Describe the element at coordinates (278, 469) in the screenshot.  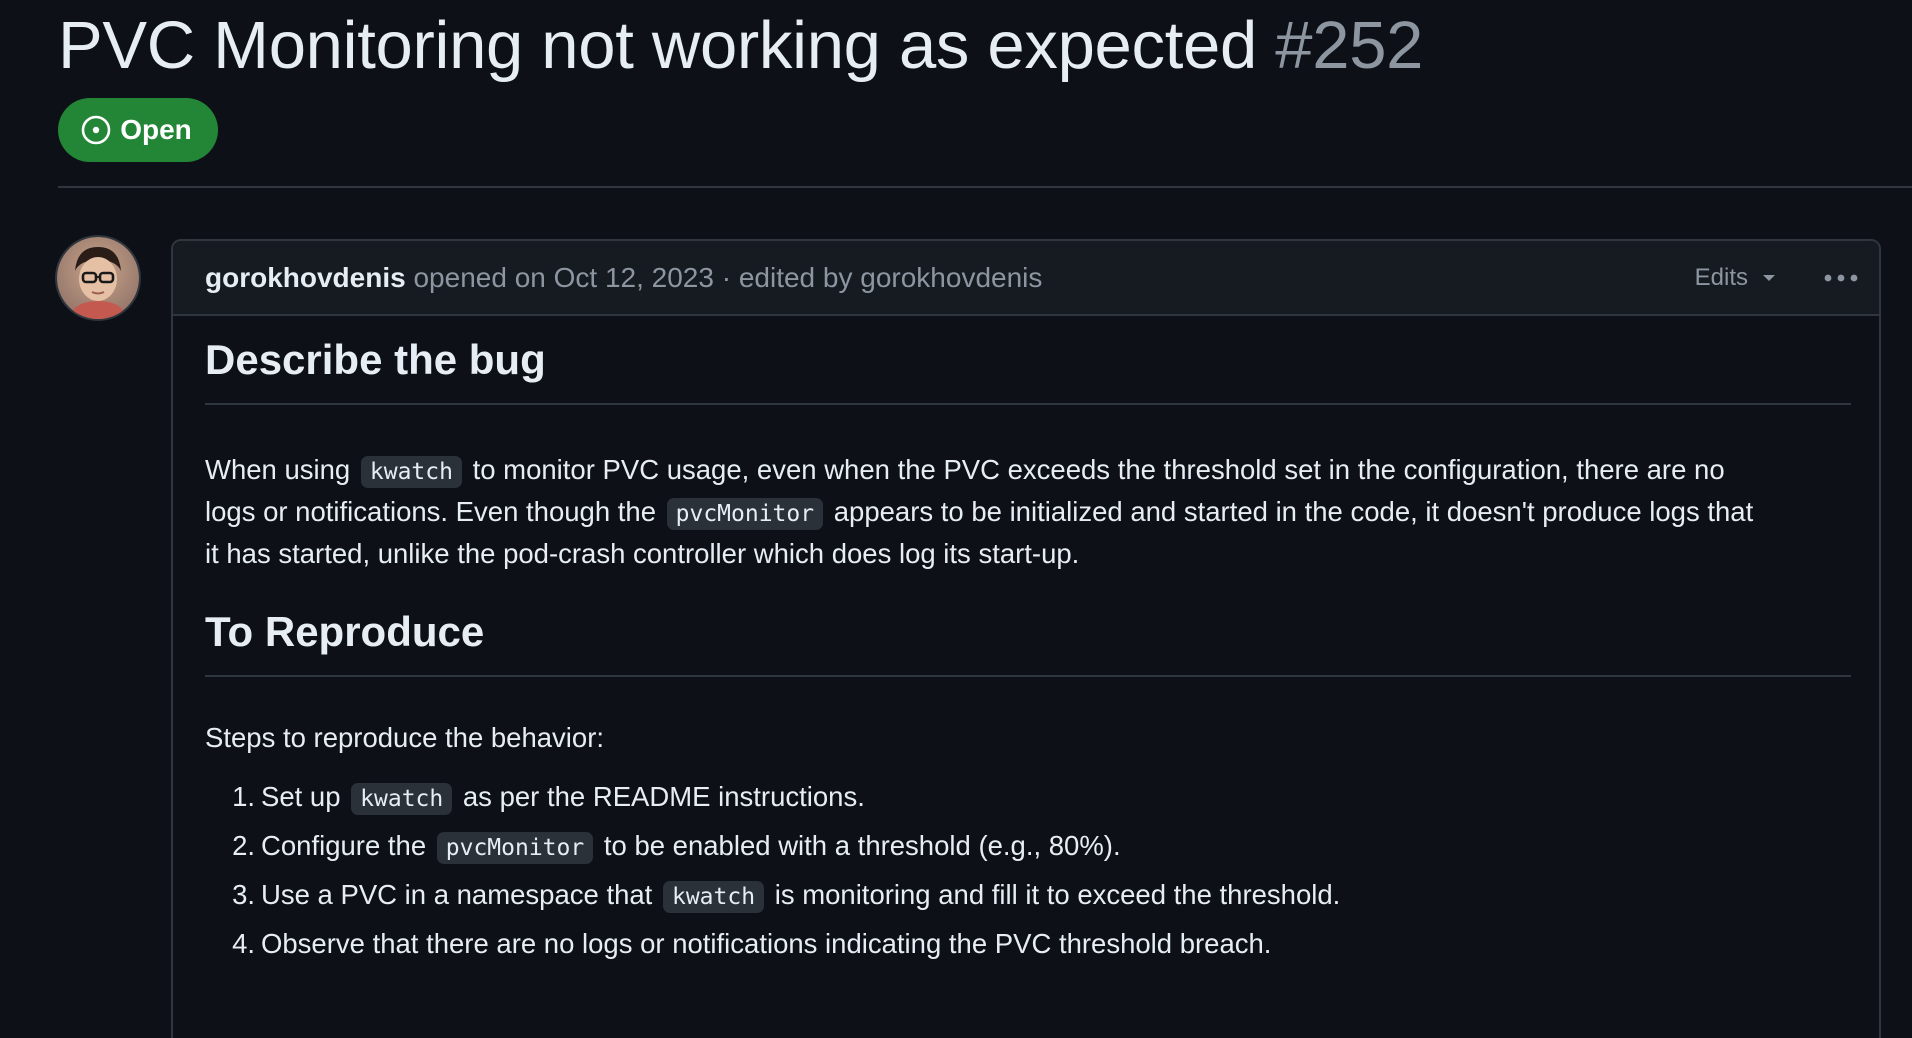
I see `text-span: When using` at that location.